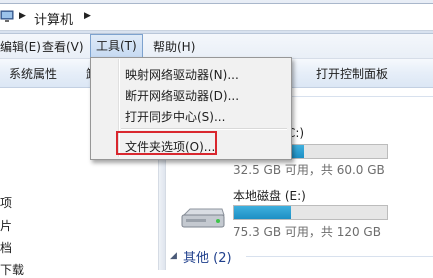 This screenshot has height=278, width=433. I want to click on breadcrumb-computer: 计算机, so click(53, 18).